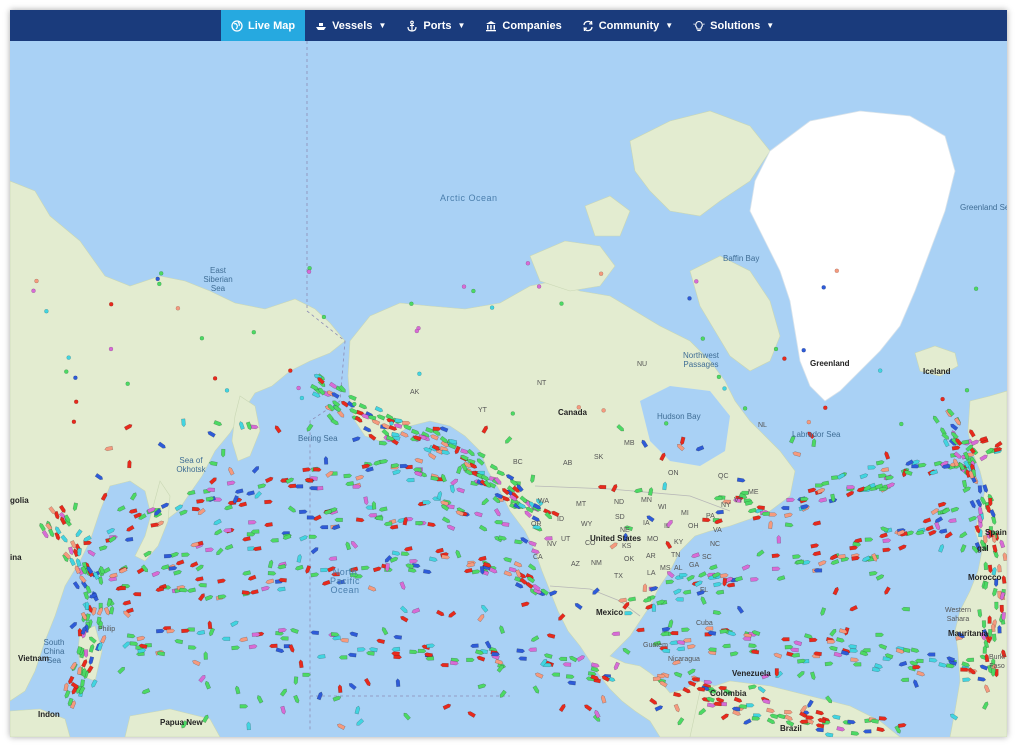  Describe the element at coordinates (482, 410) in the screenshot. I see `label-state: YT` at that location.